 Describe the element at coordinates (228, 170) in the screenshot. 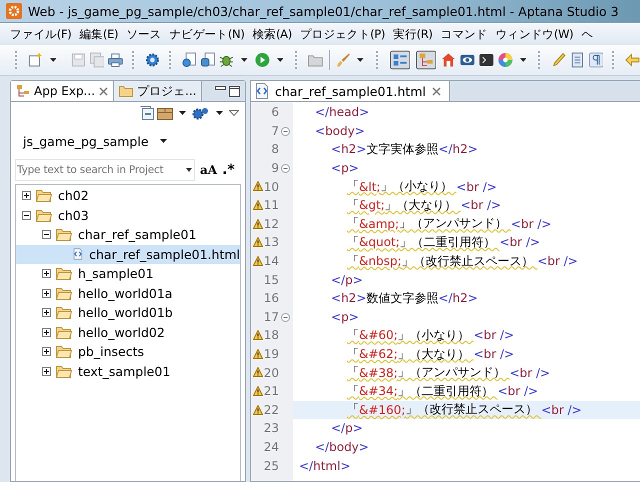

I see `regex-toggle: .*` at that location.